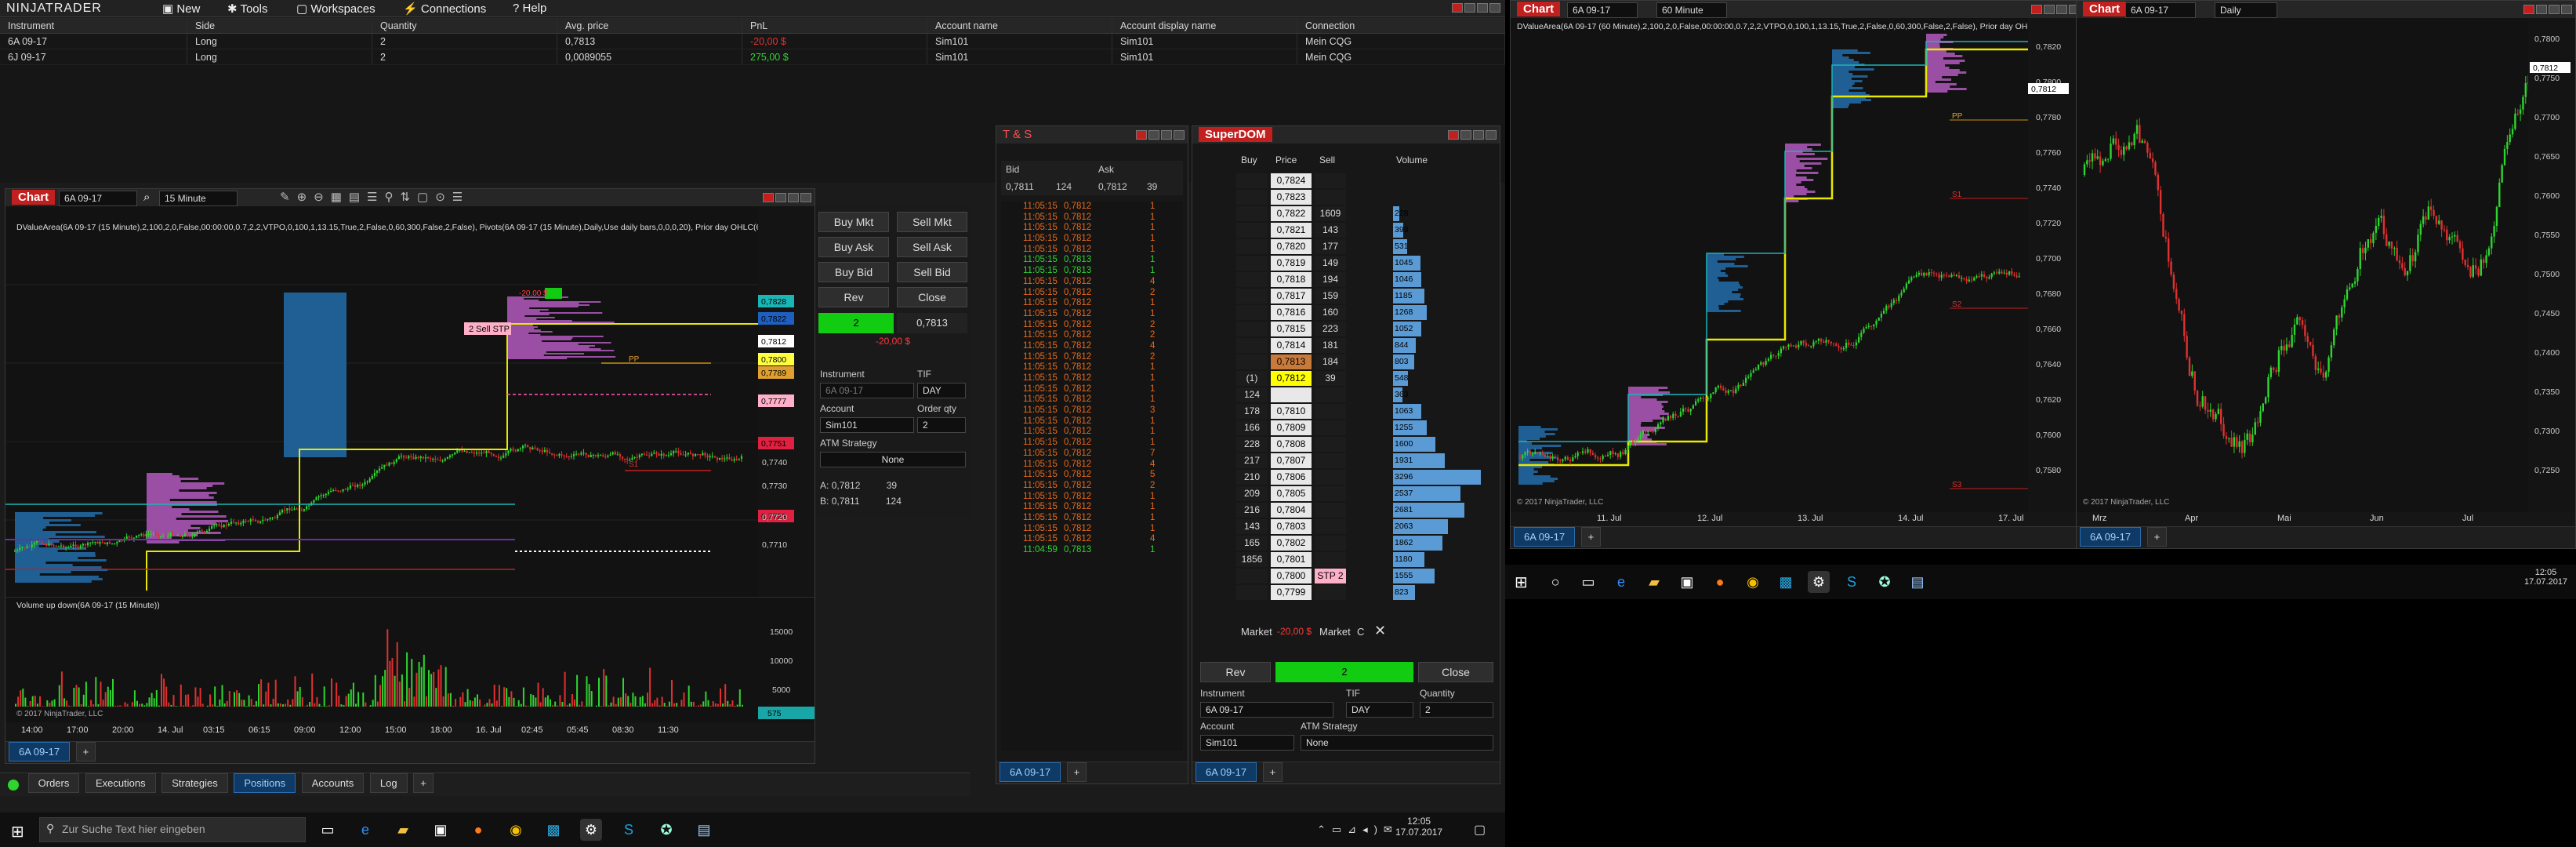  What do you see at coordinates (1366, 577) in the screenshot?
I see `dom-row: 0,7800 STP 2 1555` at bounding box center [1366, 577].